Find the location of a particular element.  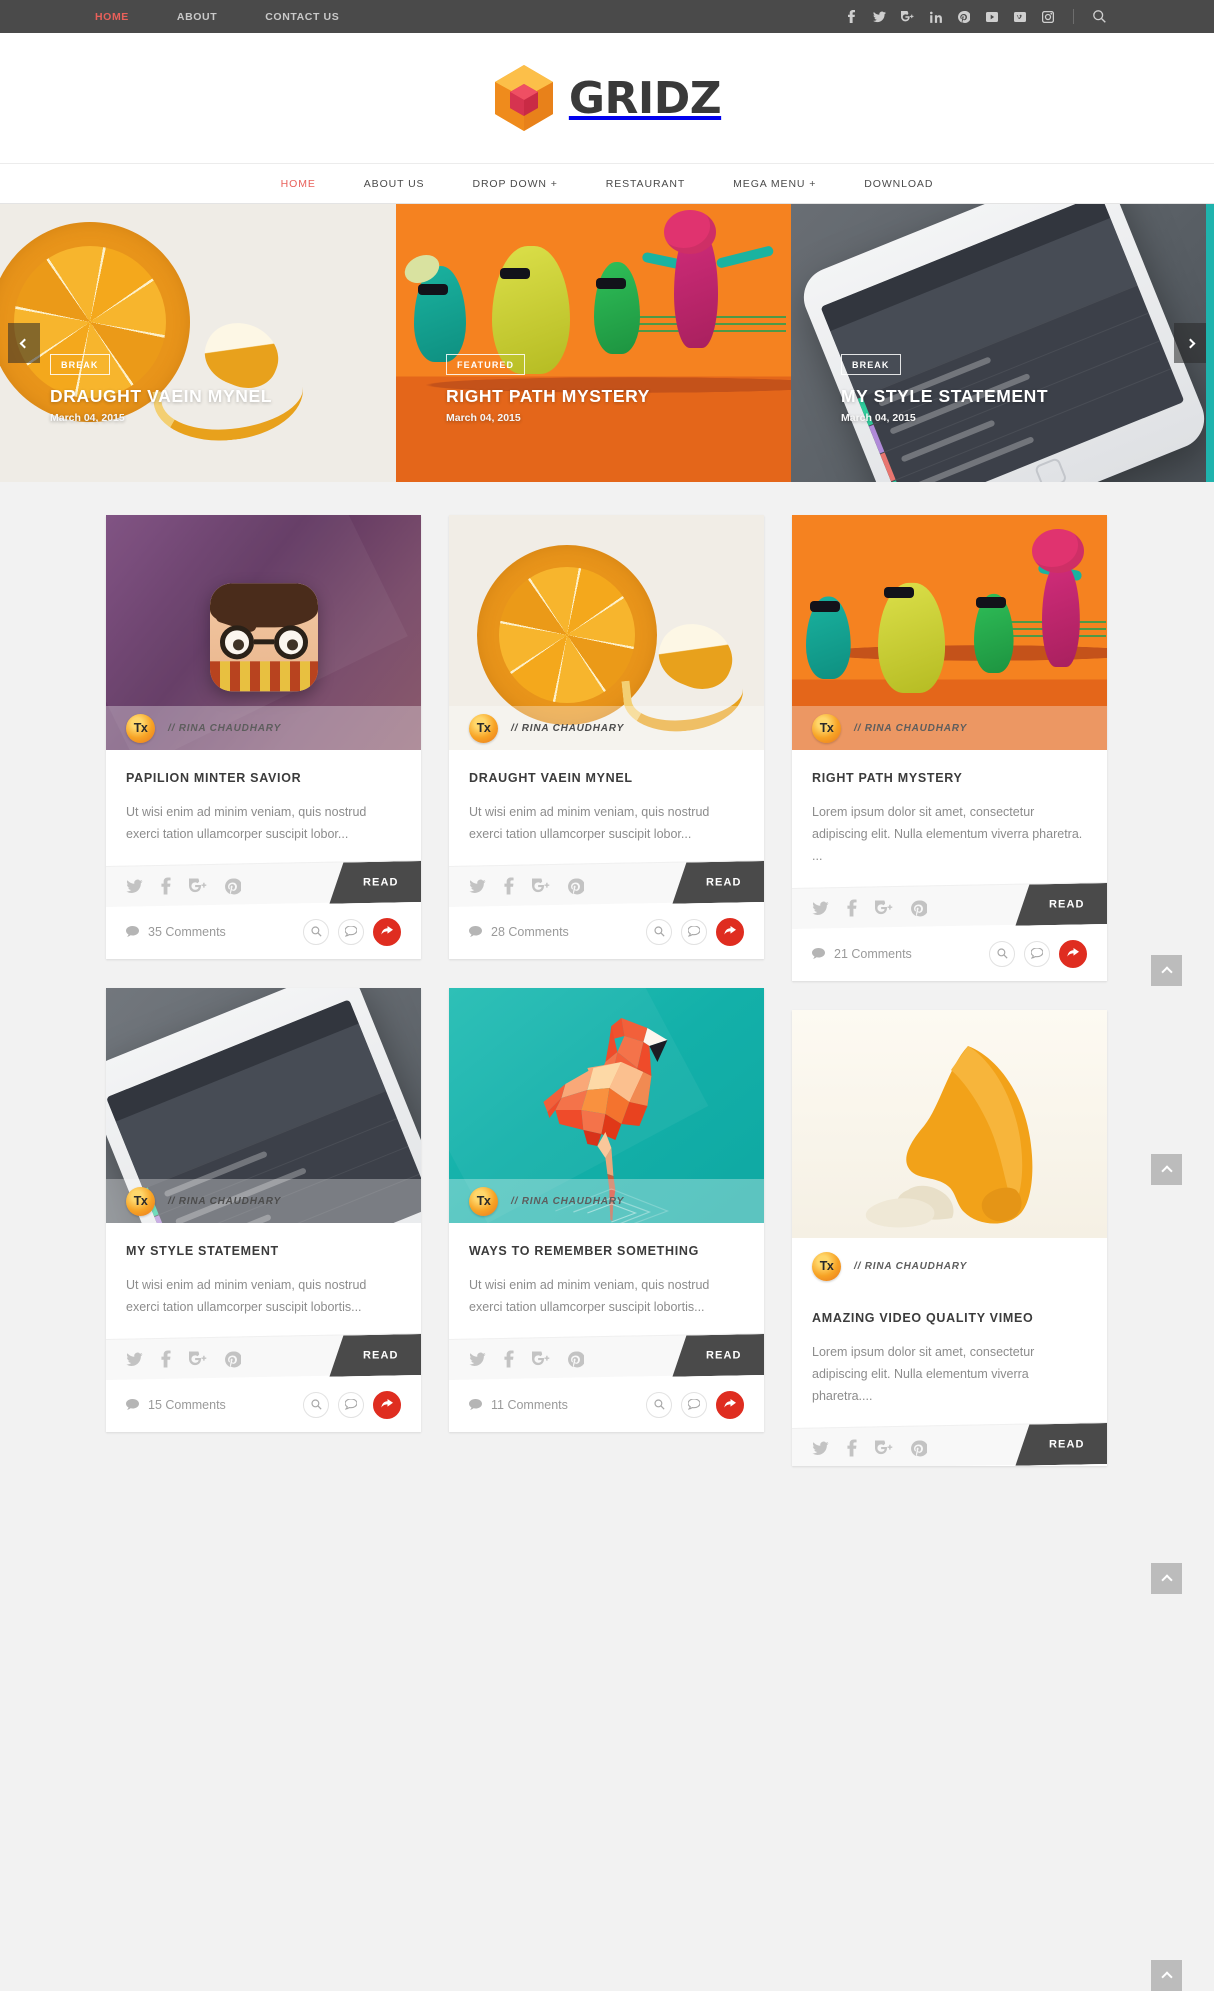

comment-count: 11 Comments is located at coordinates (518, 1405).